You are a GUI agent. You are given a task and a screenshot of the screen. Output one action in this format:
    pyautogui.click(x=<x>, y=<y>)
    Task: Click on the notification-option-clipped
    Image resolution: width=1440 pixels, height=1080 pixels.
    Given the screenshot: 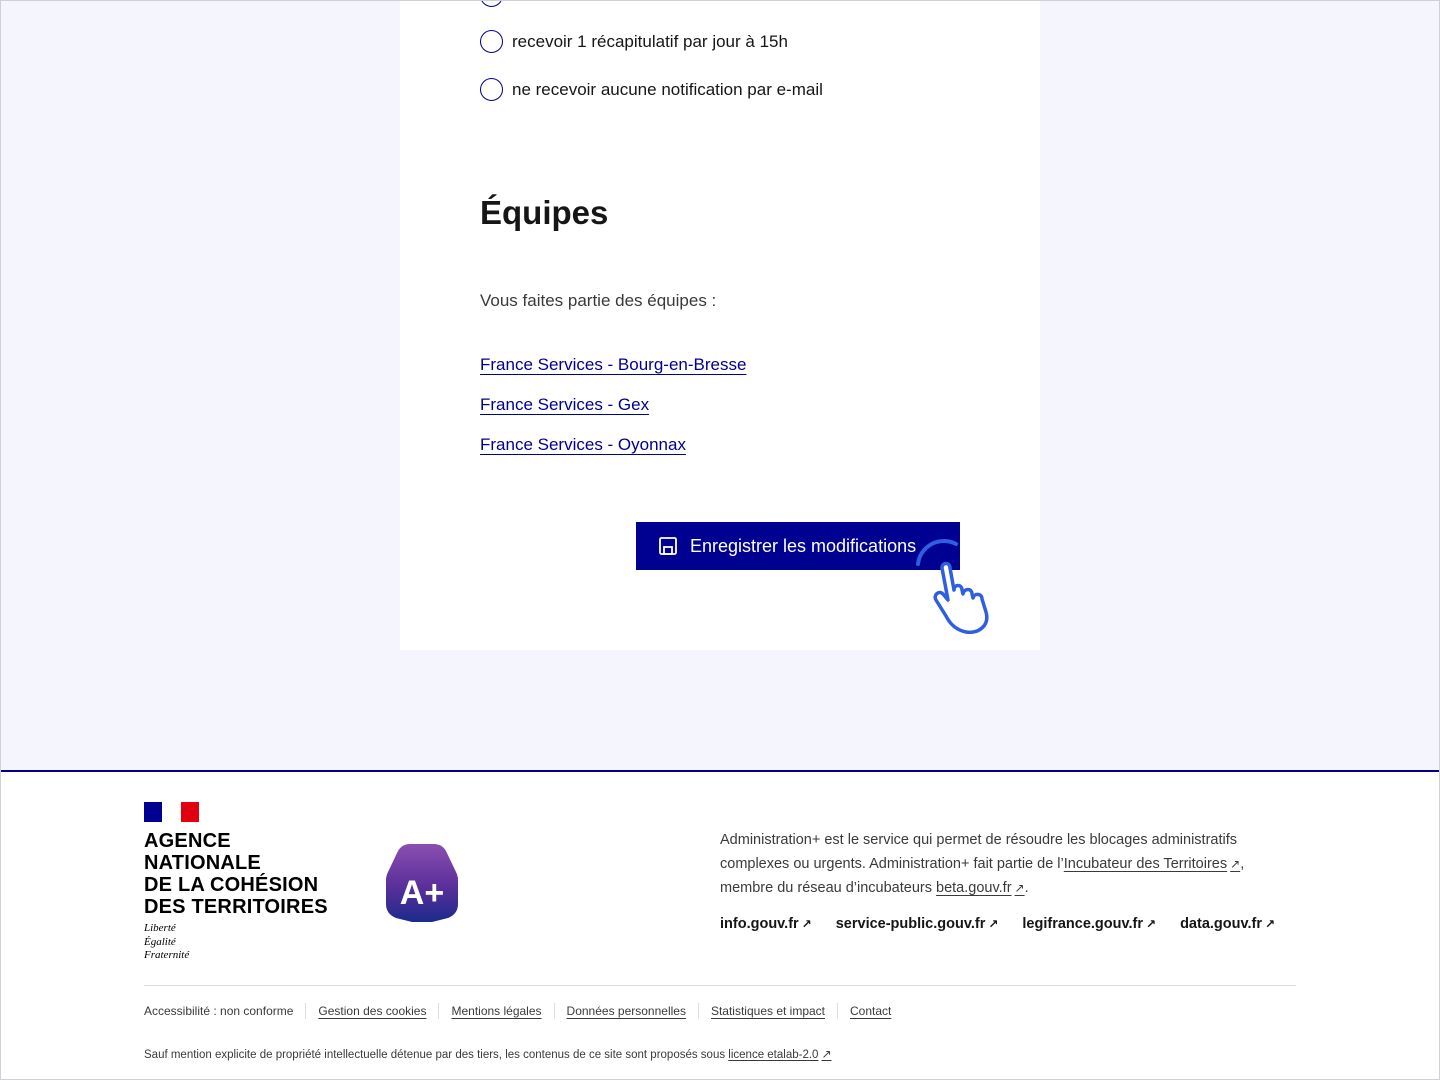 What is the action you would take?
    pyautogui.click(x=496, y=3)
    